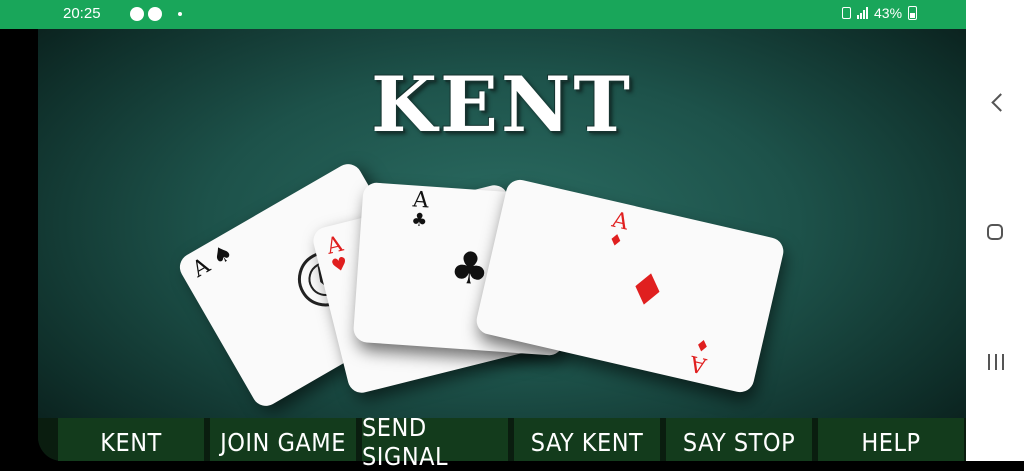  I want to click on help-button: HELP, so click(891, 439).